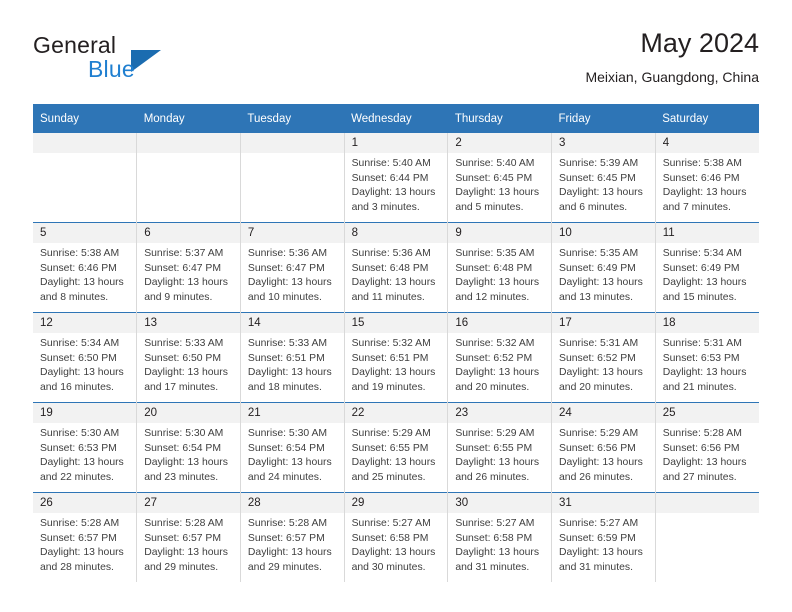 This screenshot has width=792, height=612. Describe the element at coordinates (494, 268) in the screenshot. I see `sunset-time: Sunset: 6:48 PM` at that location.